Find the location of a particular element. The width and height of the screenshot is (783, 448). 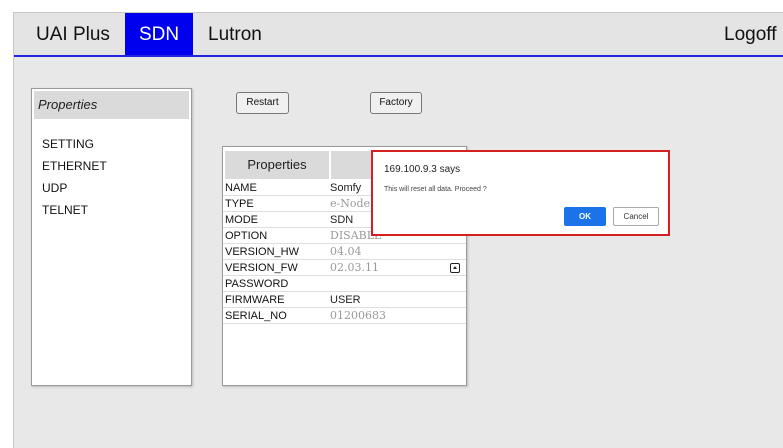

sidebar-list: SETTING ETHERNET UDP TELNET is located at coordinates (74, 177).